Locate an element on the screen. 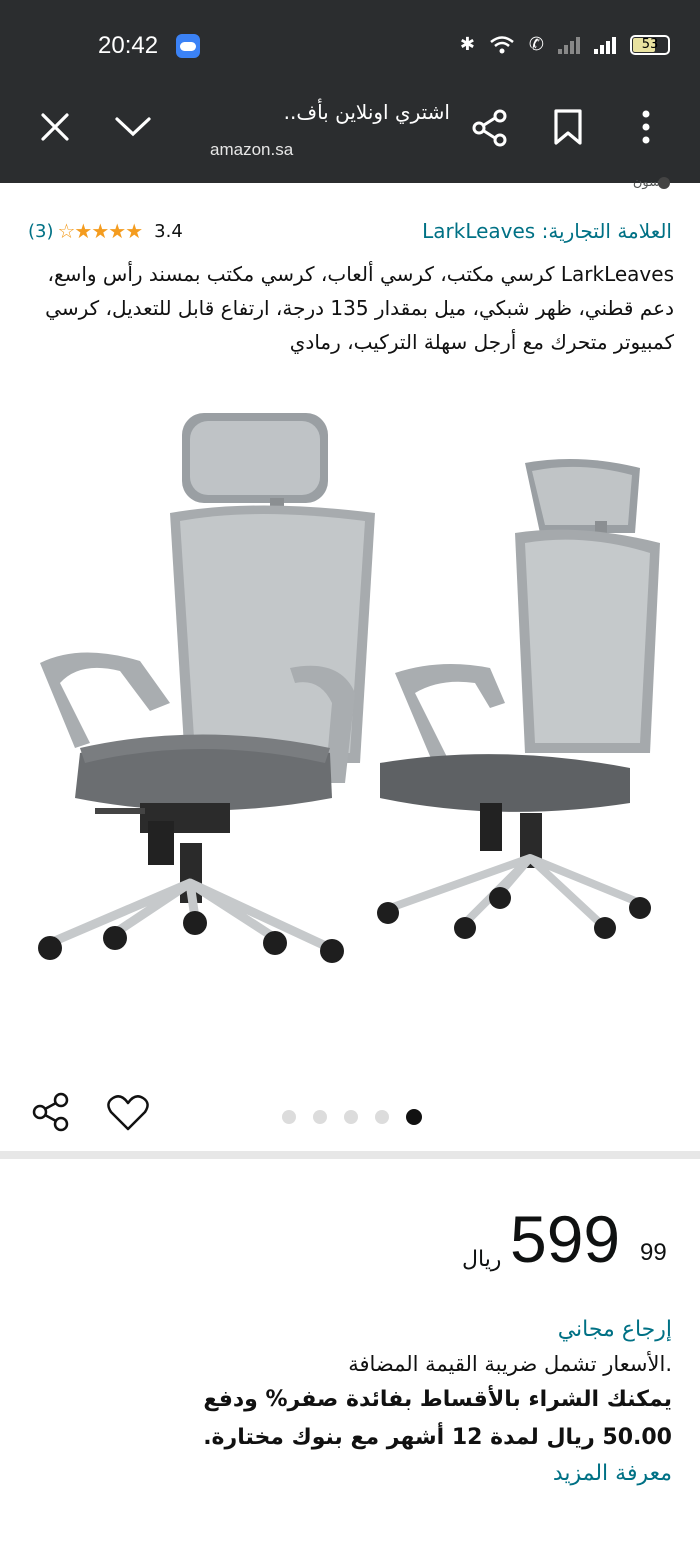 This screenshot has width=700, height=1556. signal-weak-icon is located at coordinates (569, 45).